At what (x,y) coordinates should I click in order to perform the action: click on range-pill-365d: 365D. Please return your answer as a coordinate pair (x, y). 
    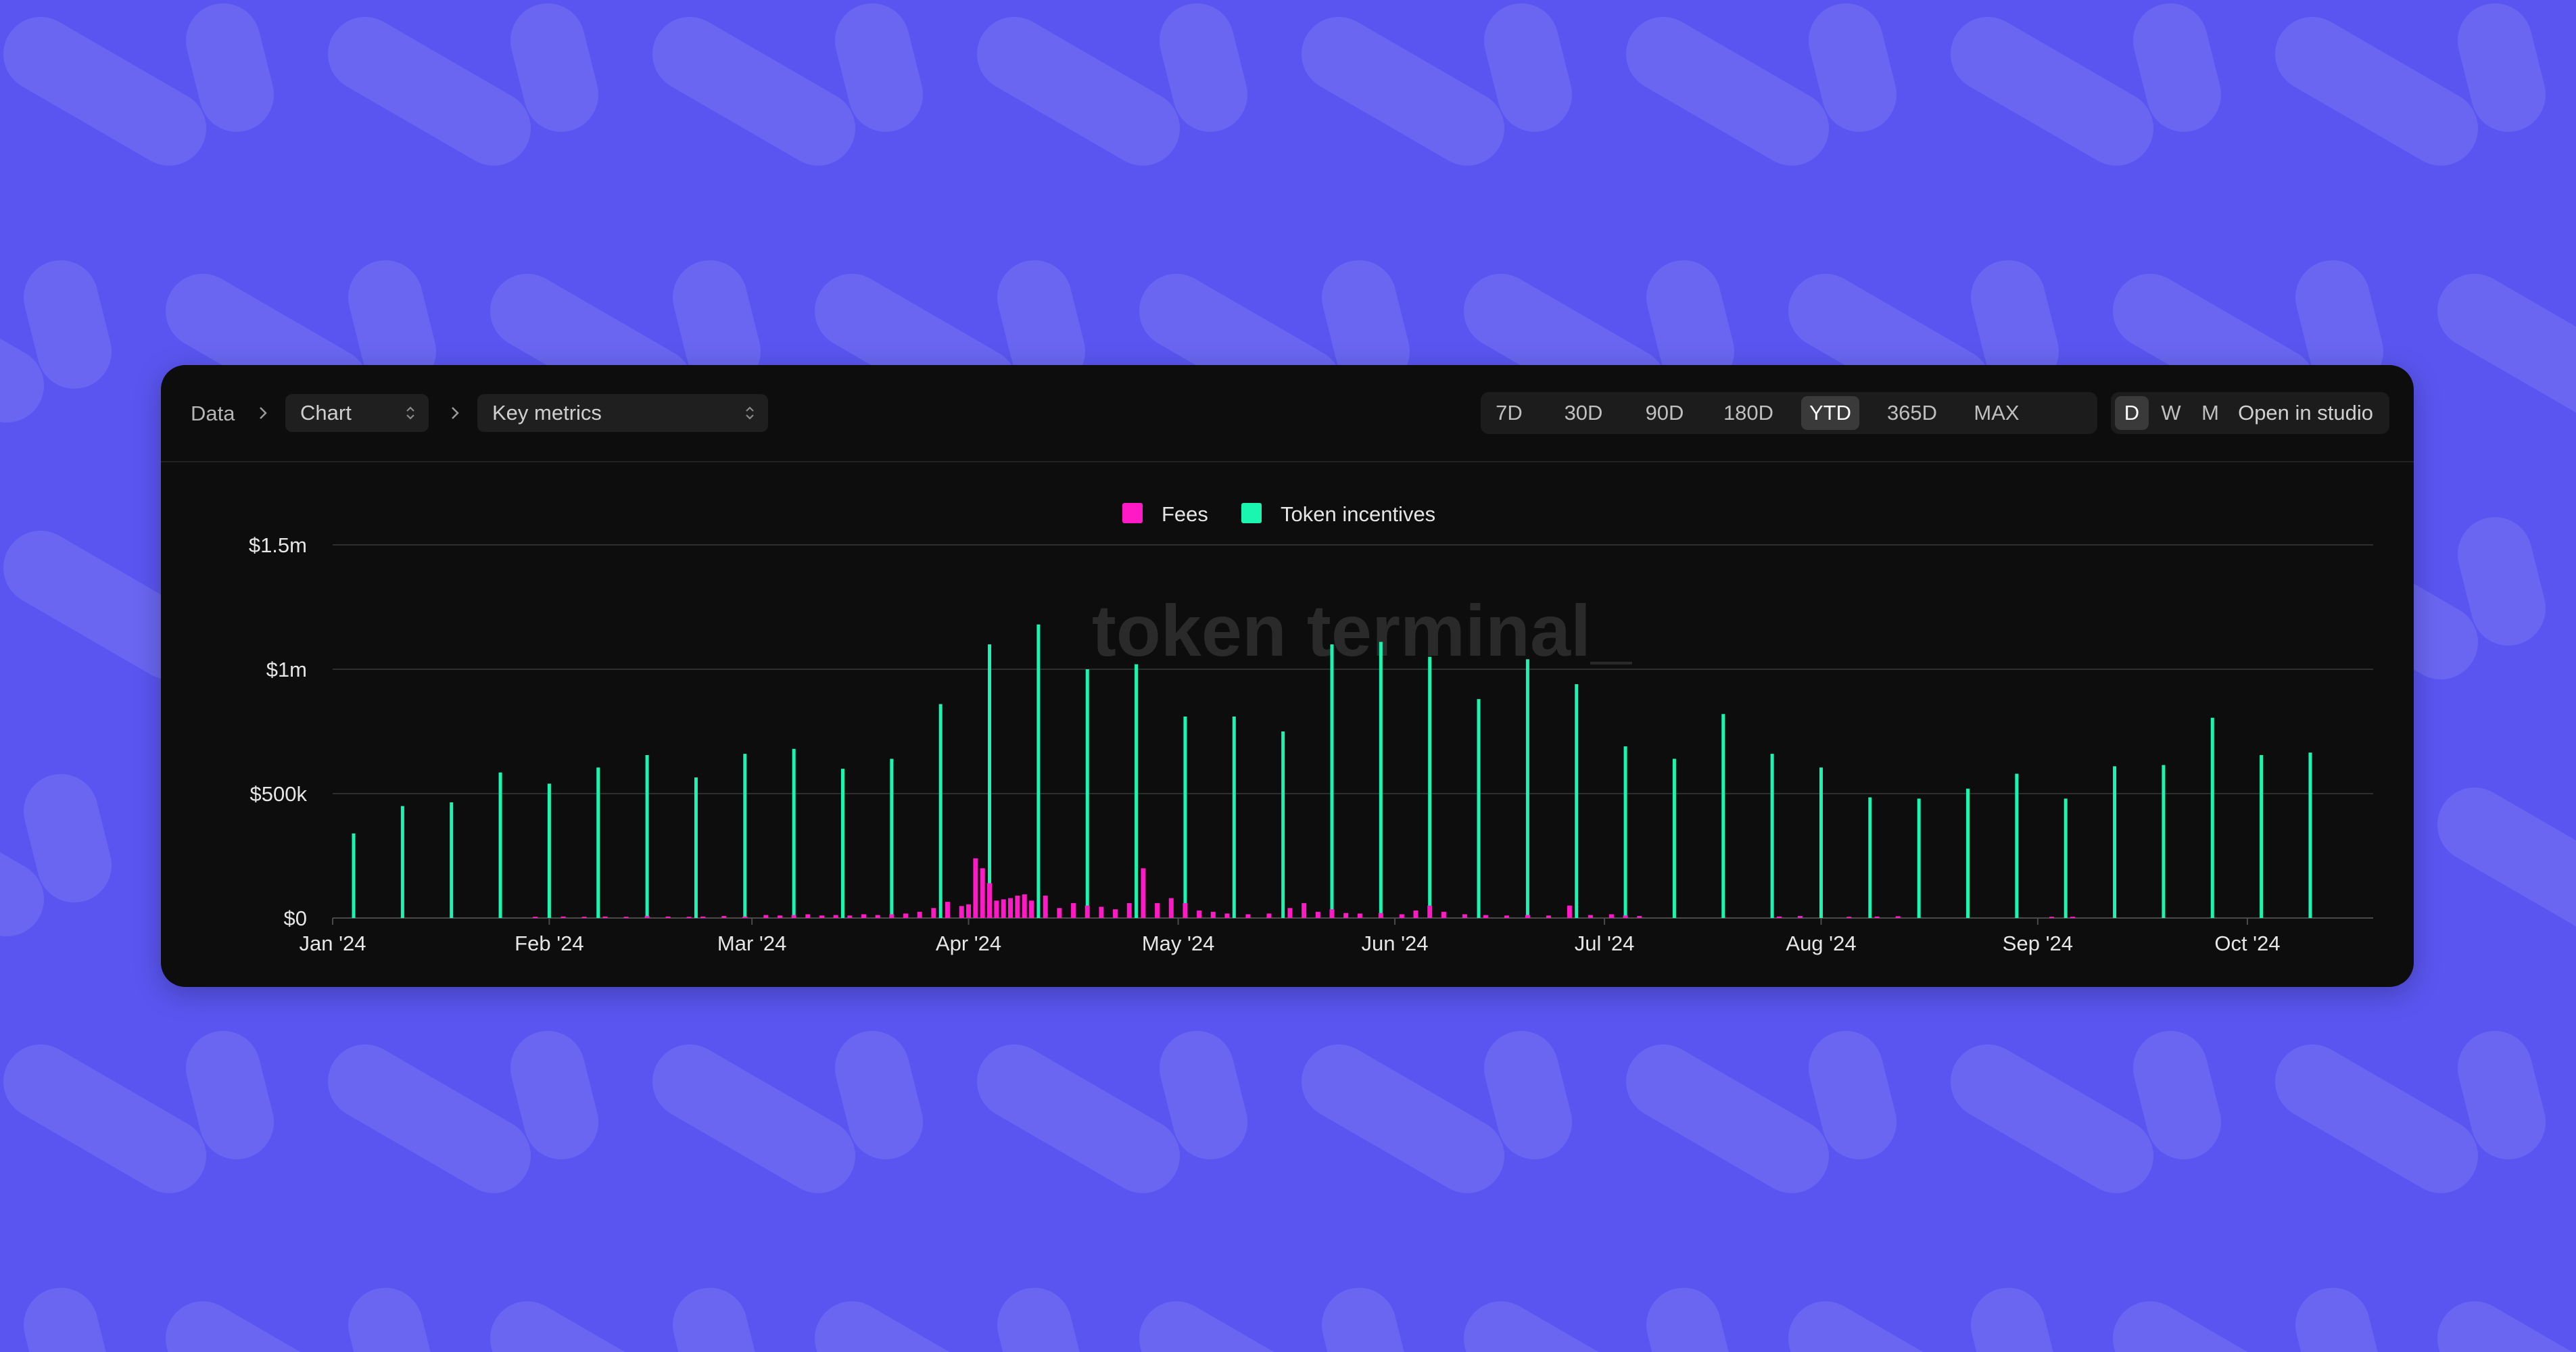
    Looking at the image, I should click on (1912, 413).